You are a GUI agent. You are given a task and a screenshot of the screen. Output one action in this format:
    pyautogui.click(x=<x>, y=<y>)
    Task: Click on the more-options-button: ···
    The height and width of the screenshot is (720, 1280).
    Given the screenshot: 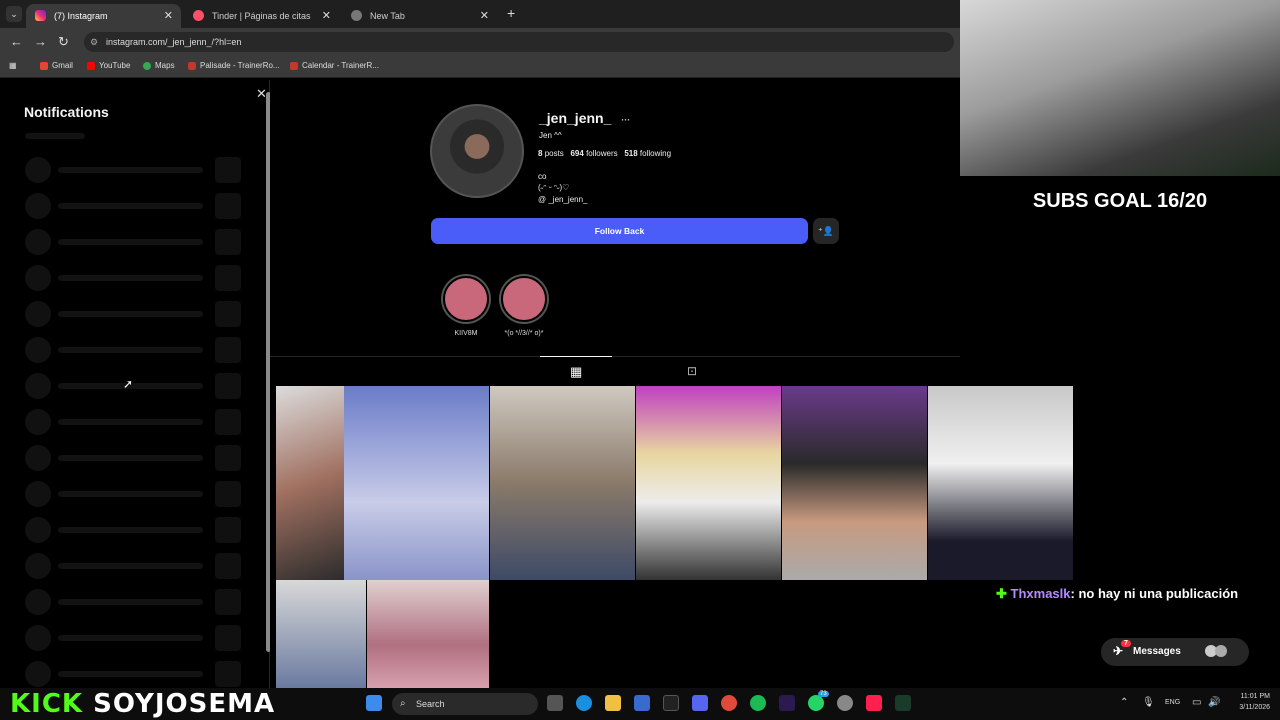 What is the action you would take?
    pyautogui.click(x=625, y=120)
    